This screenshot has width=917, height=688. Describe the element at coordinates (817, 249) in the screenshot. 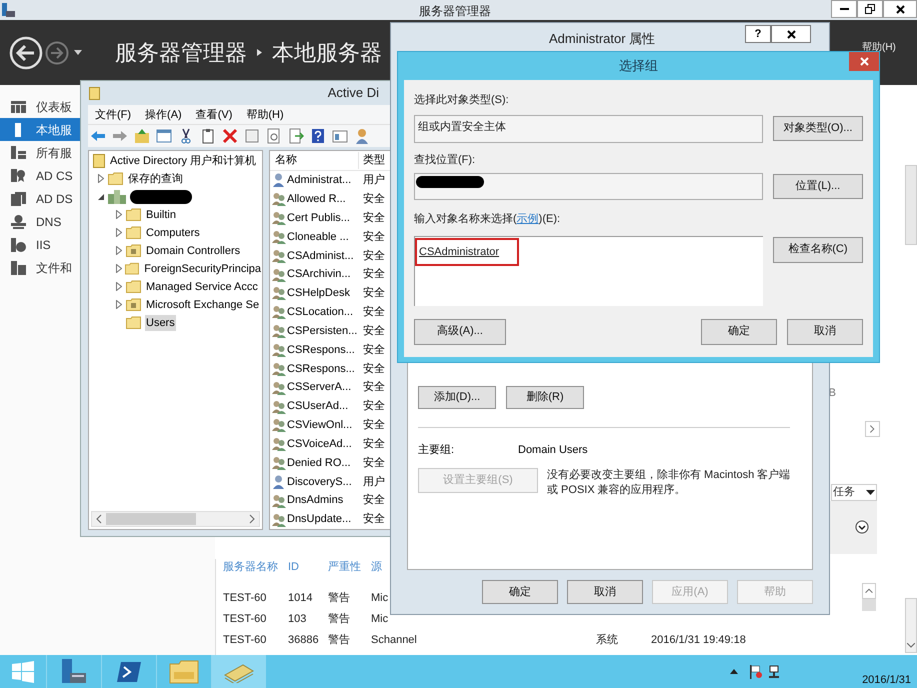

I see `check-names-button: 检查名称(C)` at that location.